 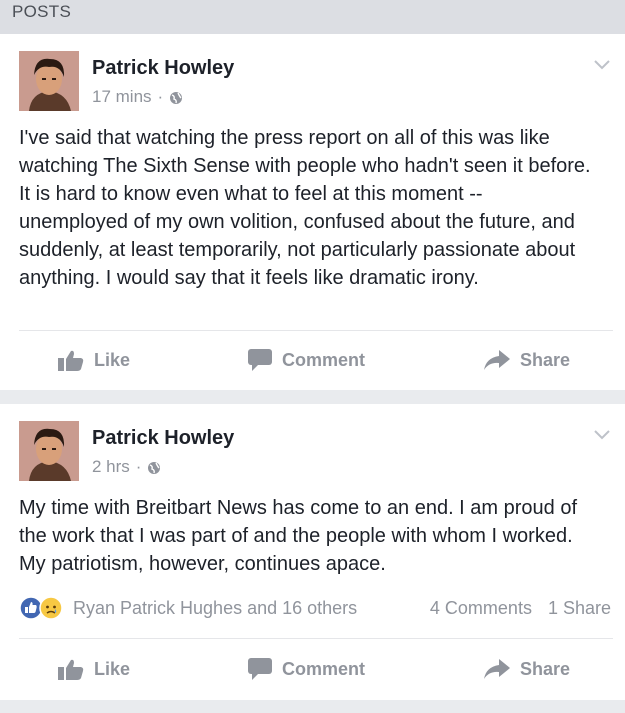 I want to click on section-header: POSTS, so click(x=312, y=17).